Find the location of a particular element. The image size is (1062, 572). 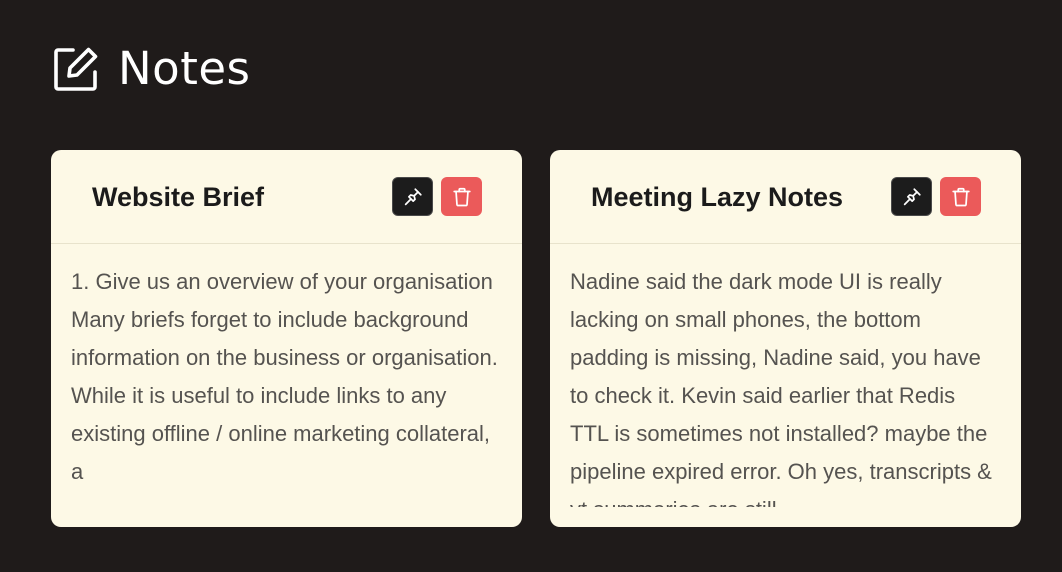

page-header: Notes is located at coordinates (151, 69).